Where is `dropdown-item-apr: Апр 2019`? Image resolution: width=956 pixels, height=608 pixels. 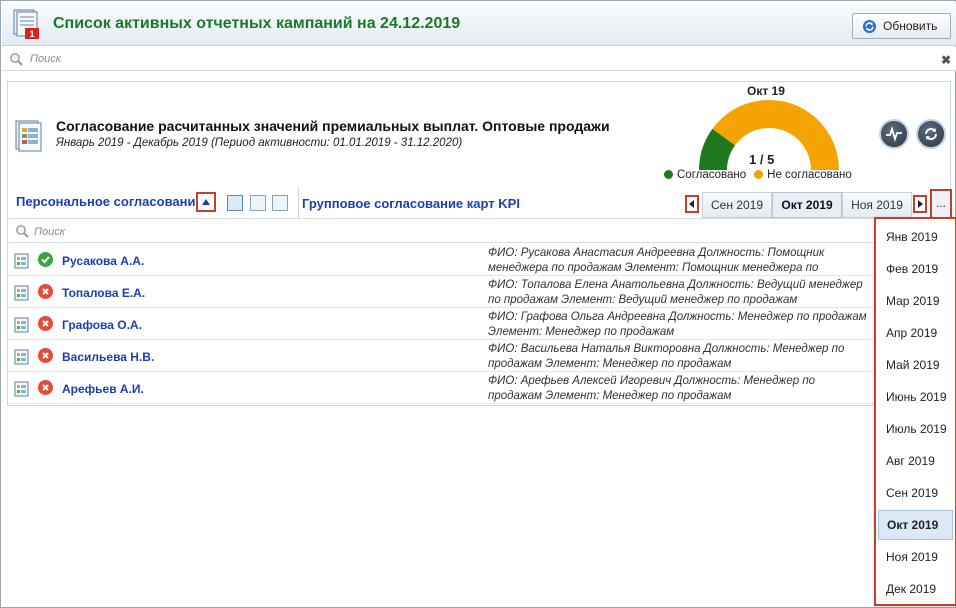 dropdown-item-apr: Апр 2019 is located at coordinates (915, 333).